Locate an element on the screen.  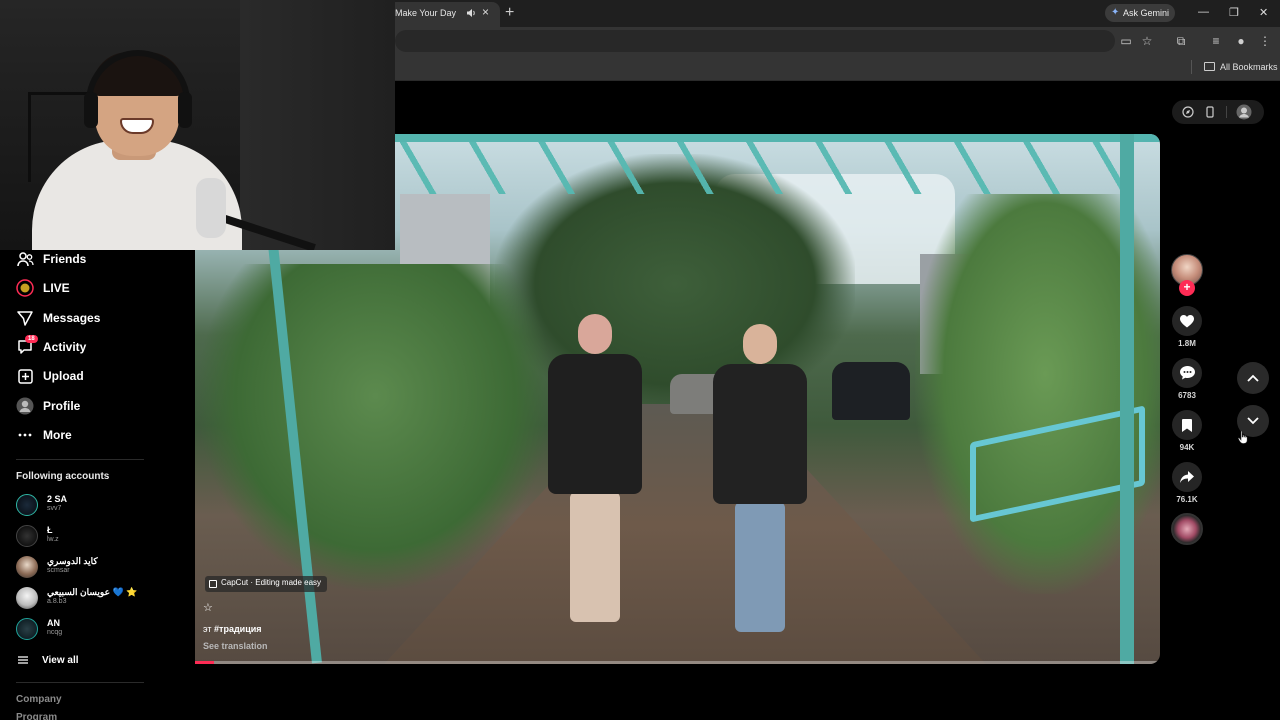
video-caption: эт #традиция is located at coordinates (232, 629).